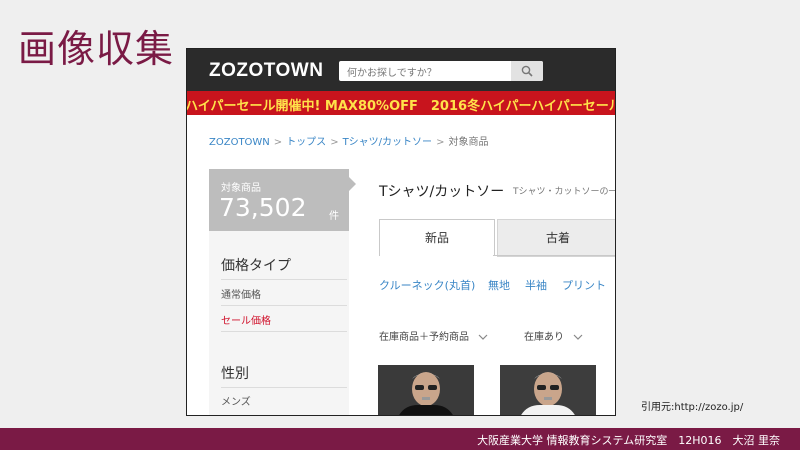 The image size is (800, 450). Describe the element at coordinates (554, 255) in the screenshot. I see `tab-underline` at that location.